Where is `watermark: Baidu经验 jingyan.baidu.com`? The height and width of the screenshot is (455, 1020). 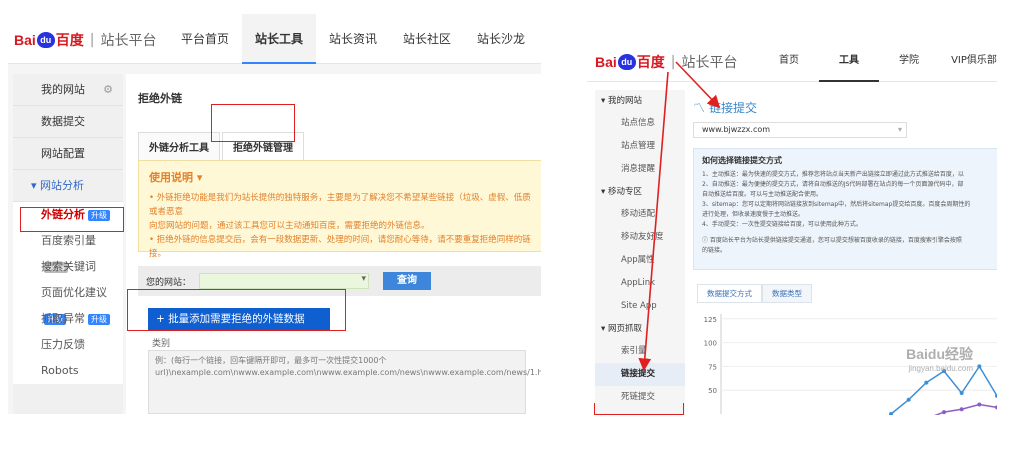
watermark: Baidu经验 jingyan.baidu.com is located at coordinates (939, 358).